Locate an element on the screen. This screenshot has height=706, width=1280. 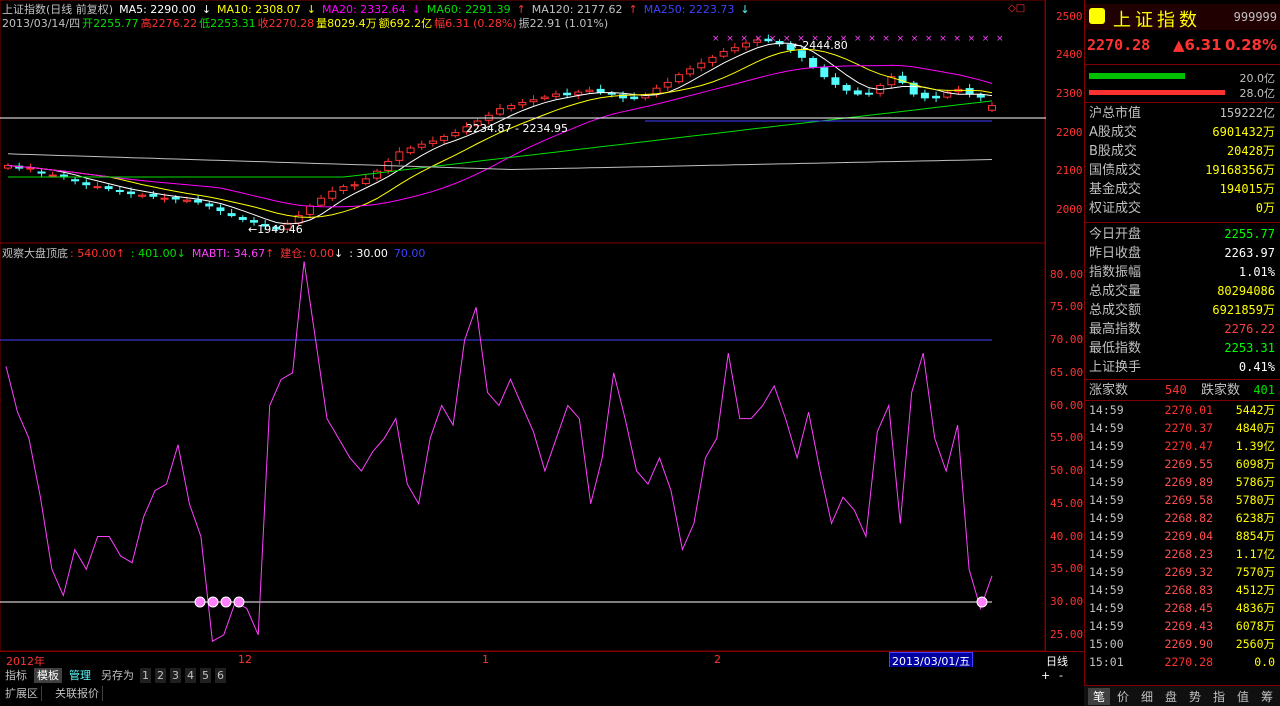
indicator-v4: 建仓: 0.00 is located at coordinates (307, 253).